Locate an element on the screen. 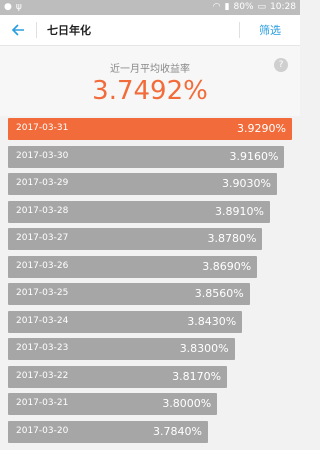 The width and height of the screenshot is (320, 450). clock: 10:28 is located at coordinates (283, 7).